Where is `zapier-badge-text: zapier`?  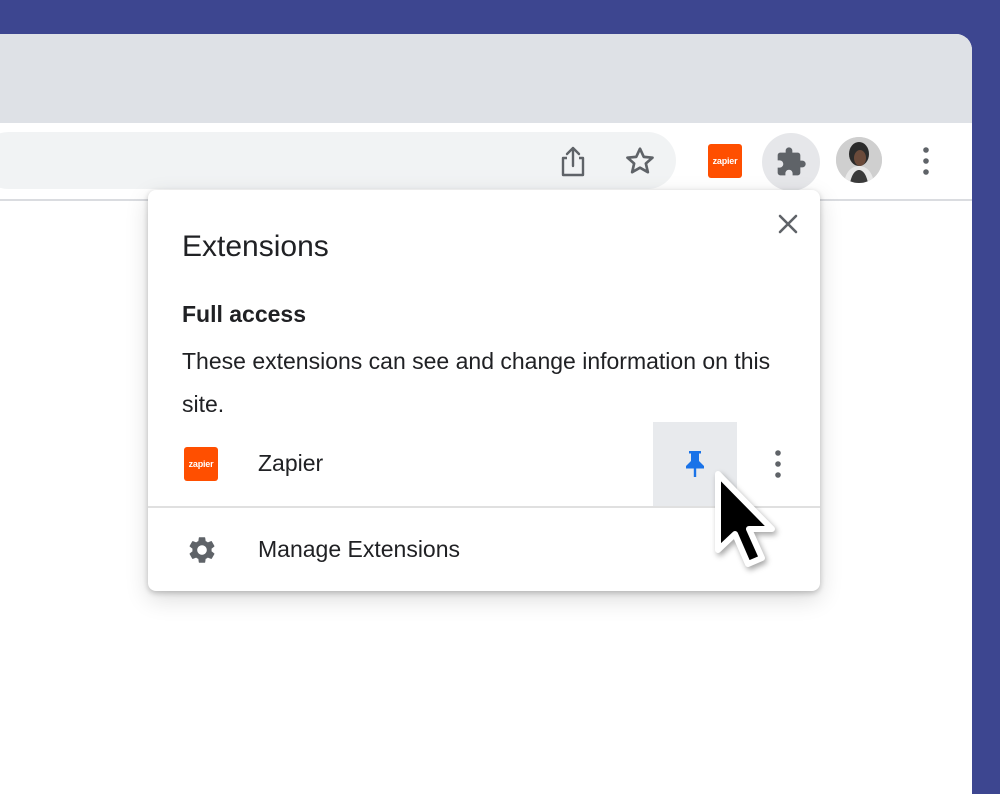
zapier-badge-text: zapier is located at coordinates (725, 161).